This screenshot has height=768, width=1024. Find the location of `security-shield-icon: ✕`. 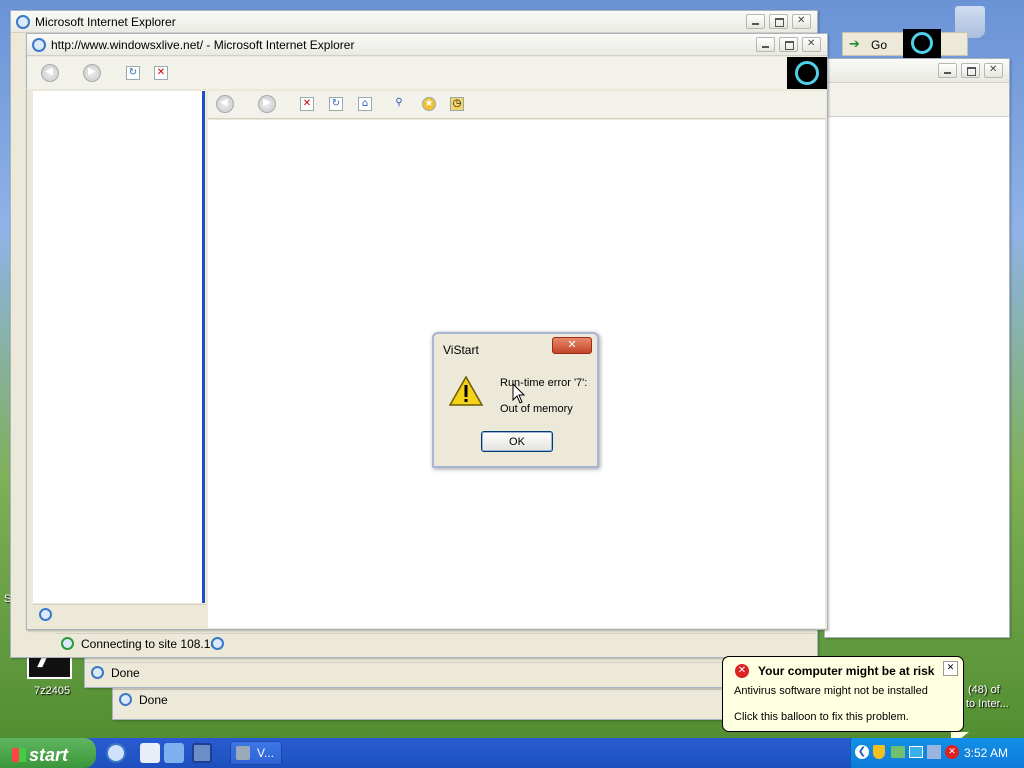

security-shield-icon: ✕ is located at coordinates (742, 671).